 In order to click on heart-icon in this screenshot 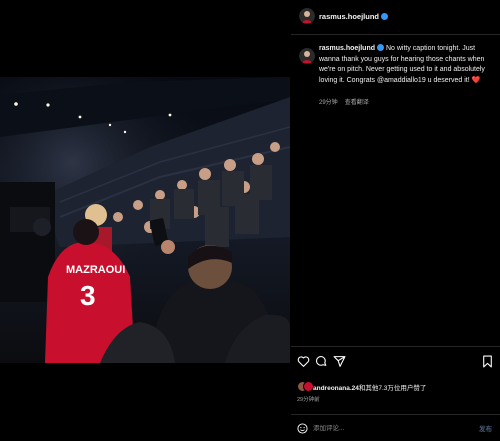, I will do `click(303, 361)`.